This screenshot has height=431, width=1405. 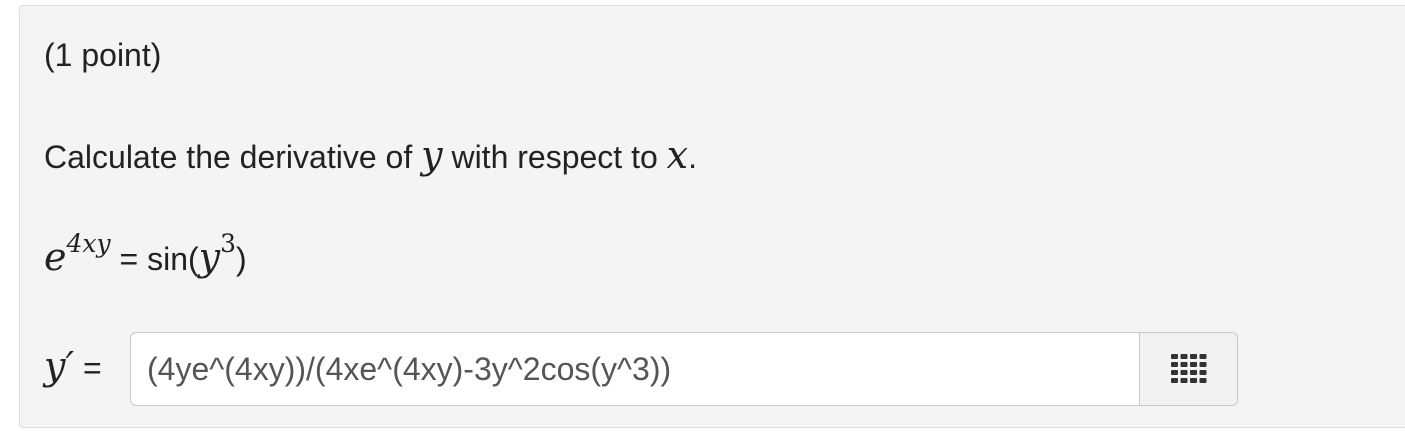 I want to click on answer-label-var: y′, so click(x=59, y=366).